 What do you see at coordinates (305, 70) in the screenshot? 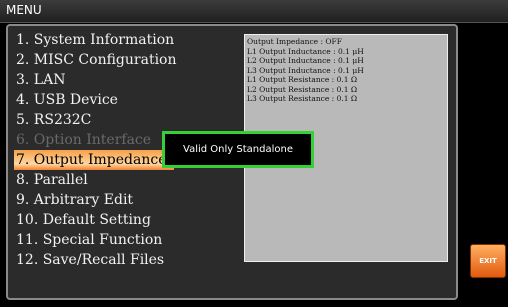
I see `info-line-l3-inductance: L3 Output Inductance : 0.1 μH` at bounding box center [305, 70].